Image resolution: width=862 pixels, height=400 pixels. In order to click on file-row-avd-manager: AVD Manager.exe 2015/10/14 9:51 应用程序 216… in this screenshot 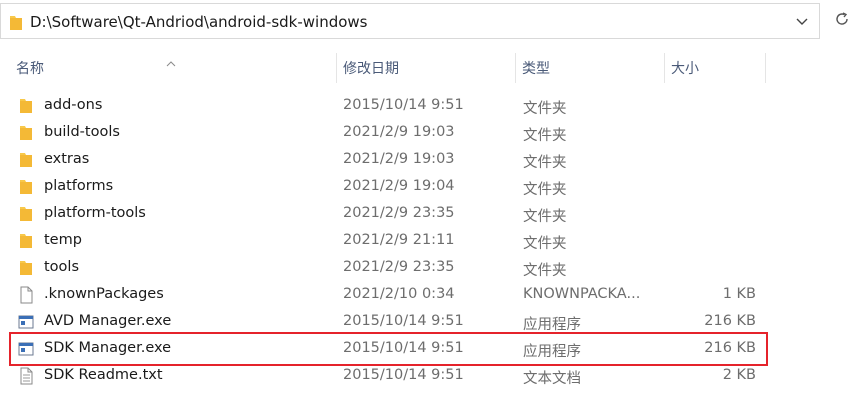, I will do `click(431, 321)`.